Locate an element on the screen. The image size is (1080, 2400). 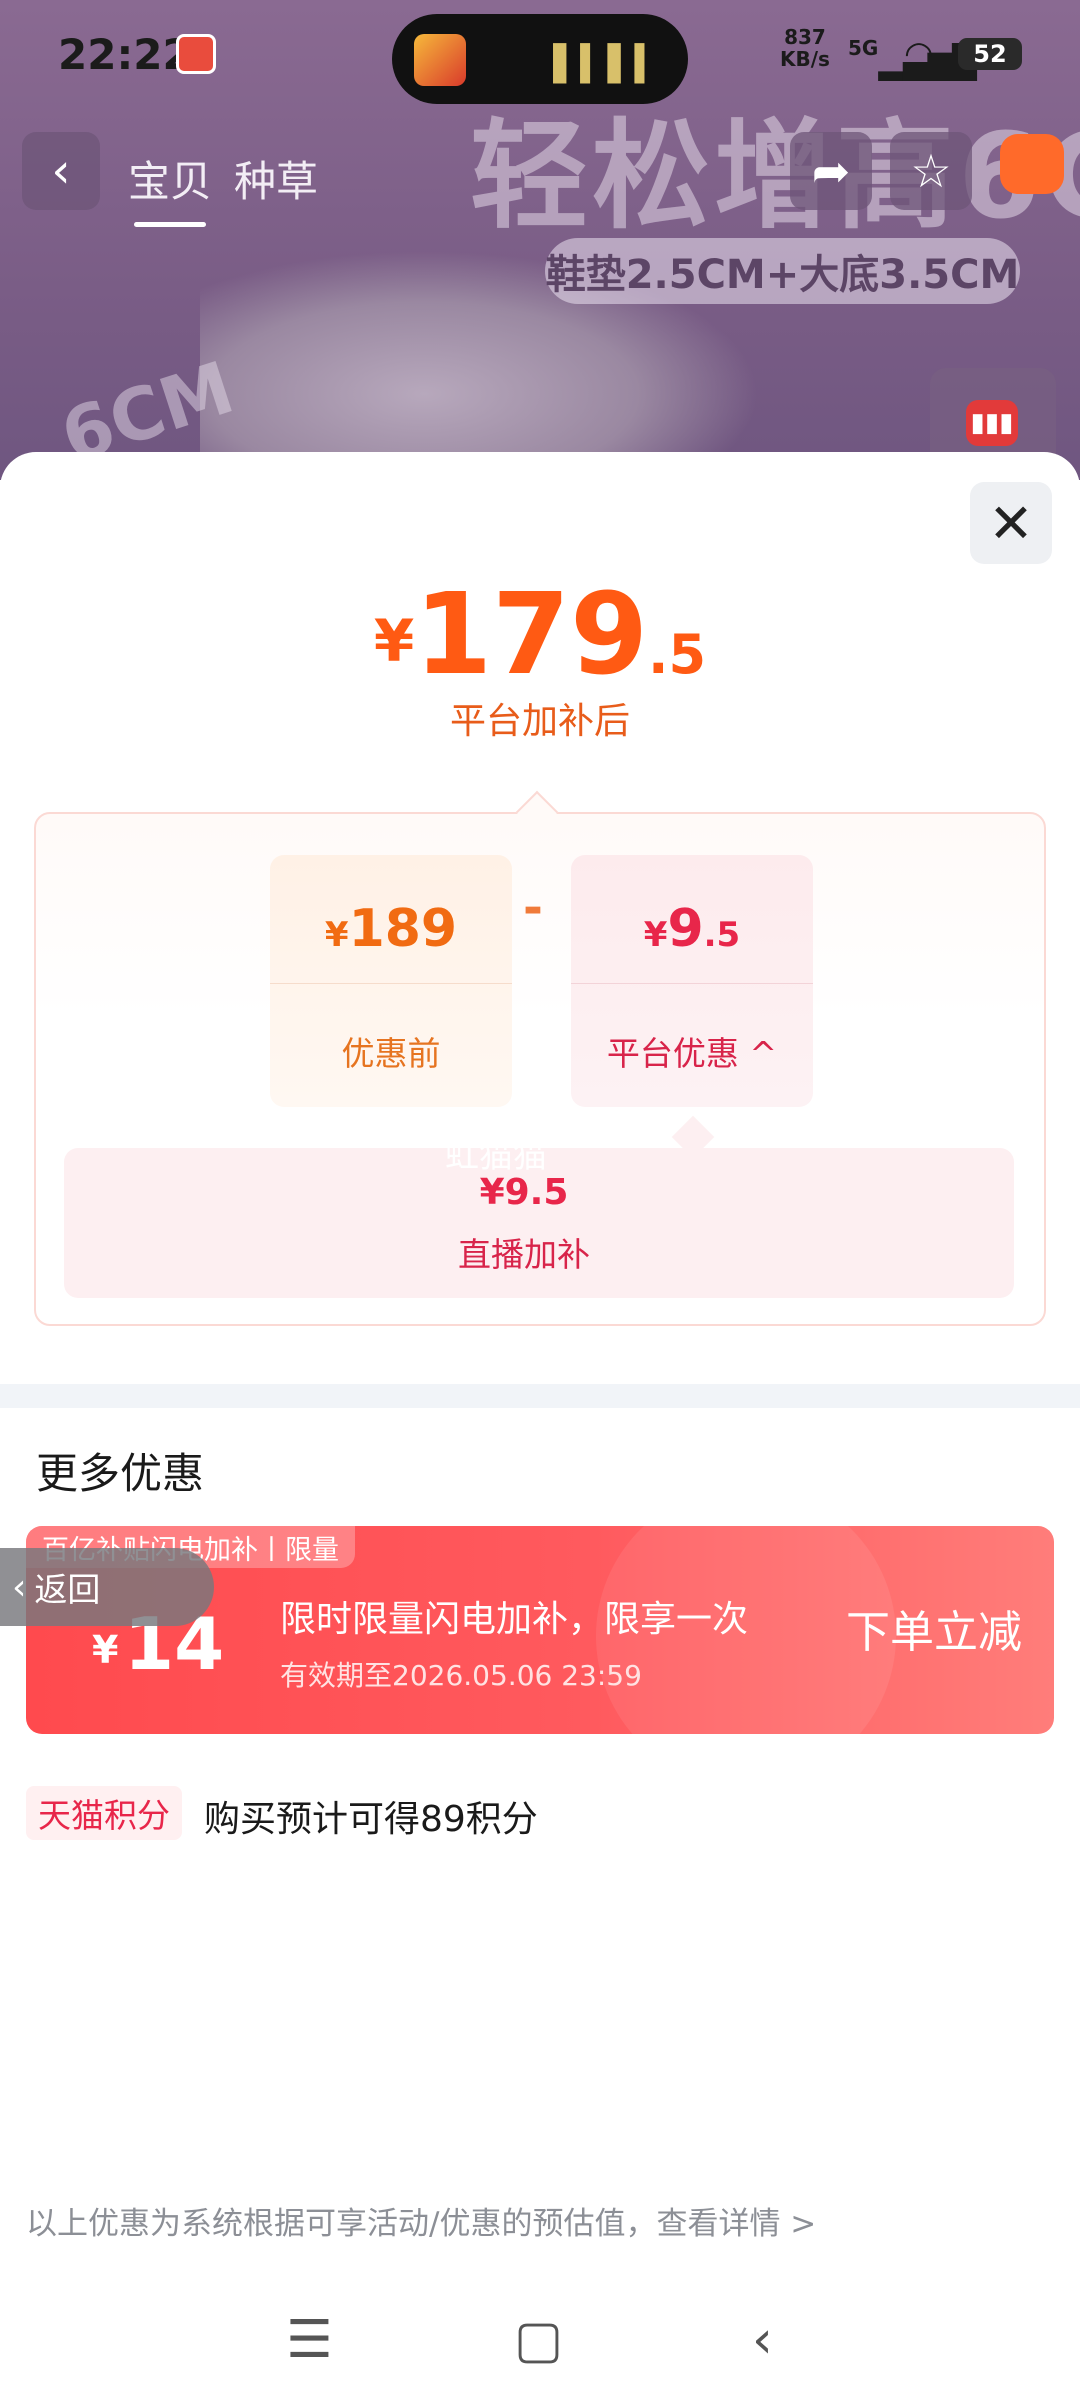
platform-discount-currency: ¥ is located at coordinates (655, 935).